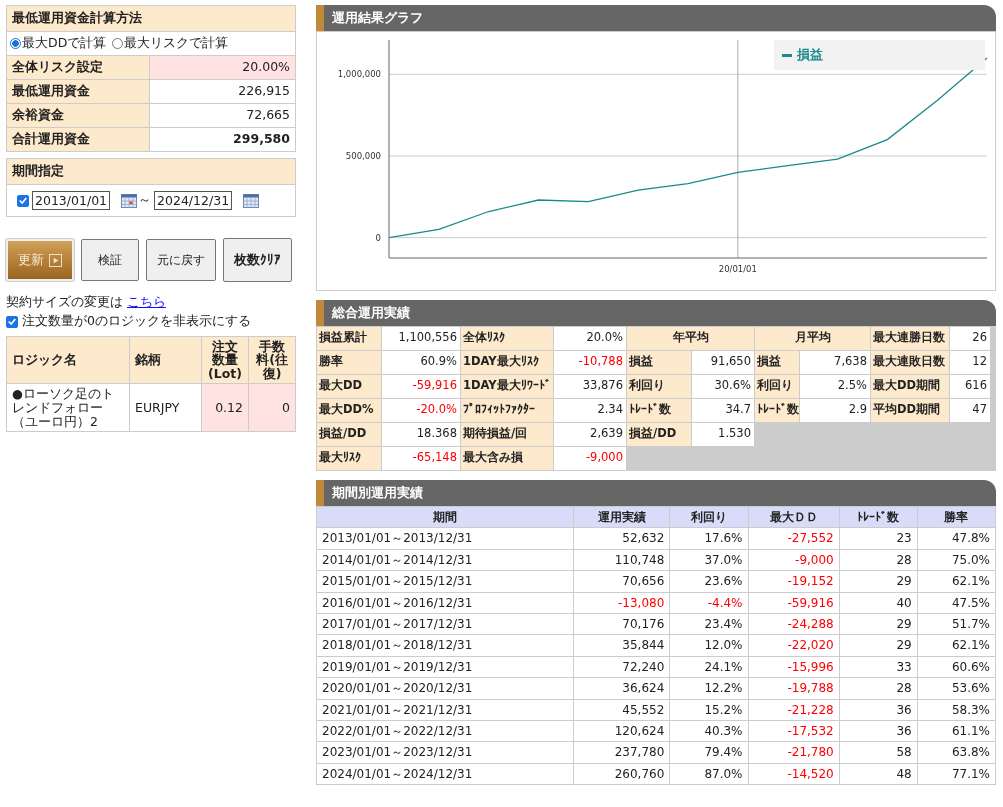 Image resolution: width=1003 pixels, height=807 pixels. Describe the element at coordinates (794, 560) in the screenshot. I see `table-cell: -9,000` at that location.